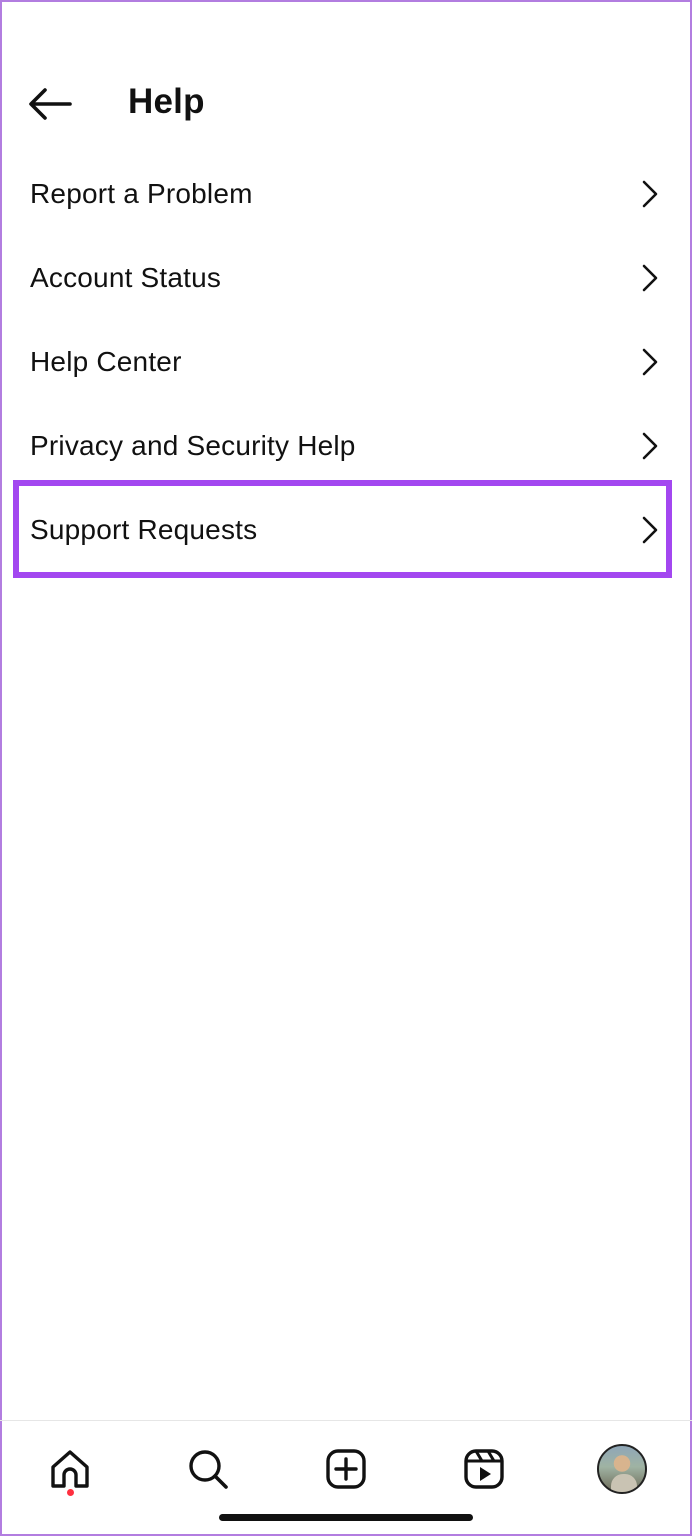 The width and height of the screenshot is (692, 1536). I want to click on page-title: Help, so click(166, 101).